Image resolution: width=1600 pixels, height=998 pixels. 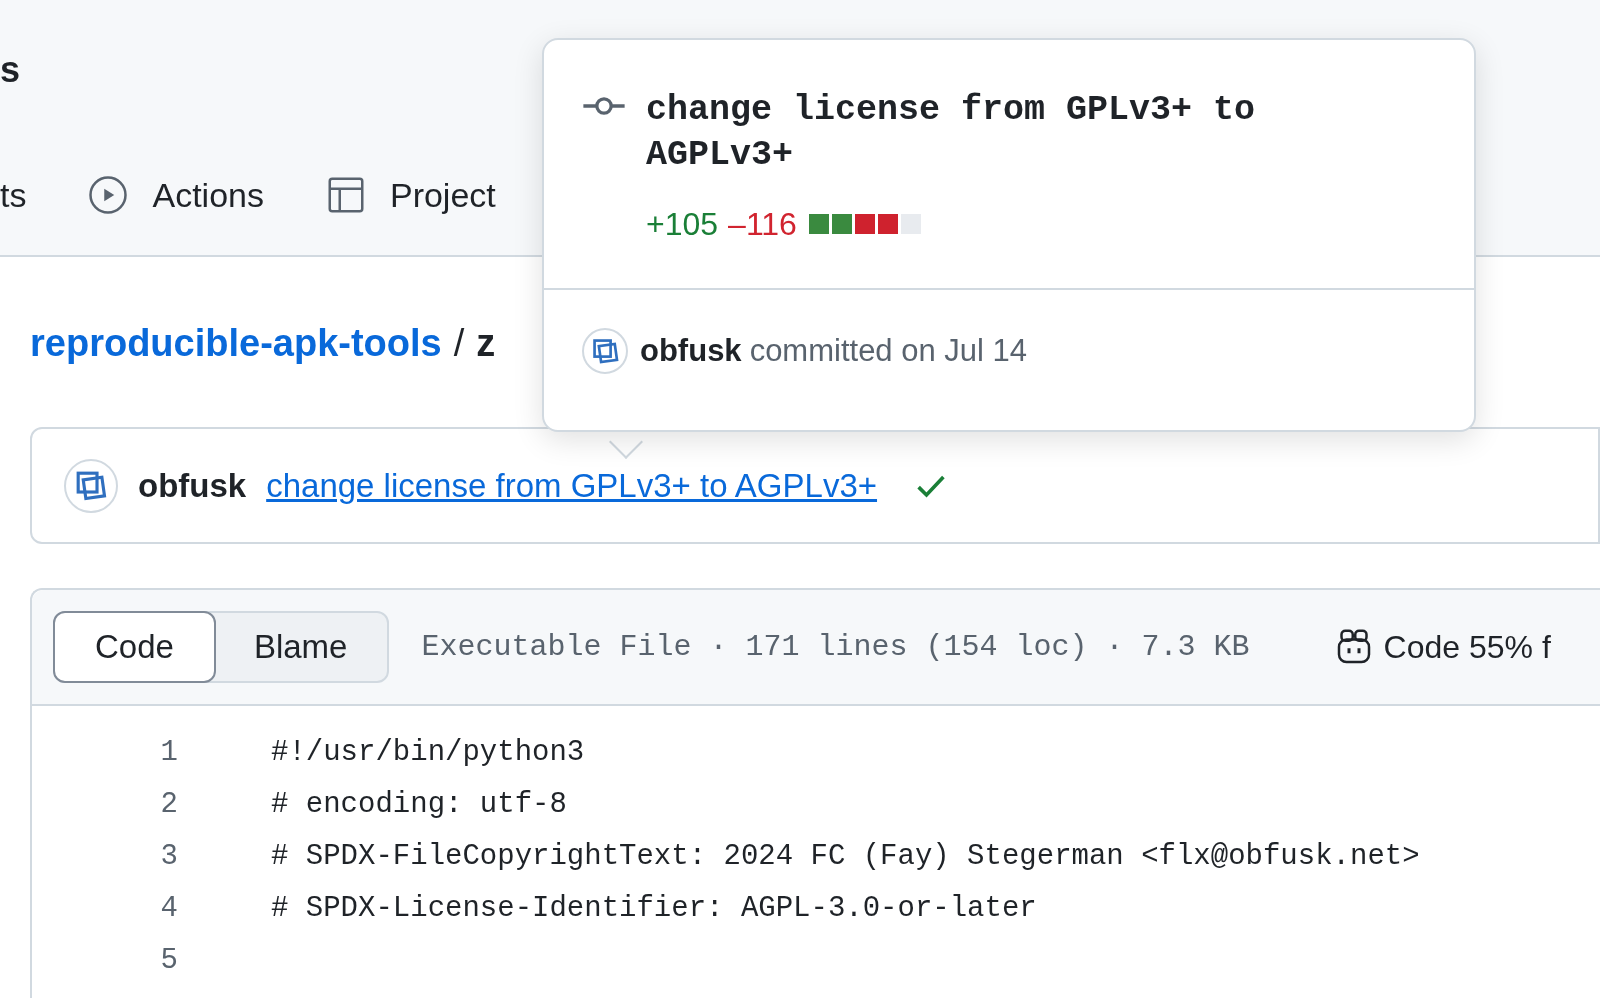 I want to click on nav-tab: Project, so click(x=410, y=195).